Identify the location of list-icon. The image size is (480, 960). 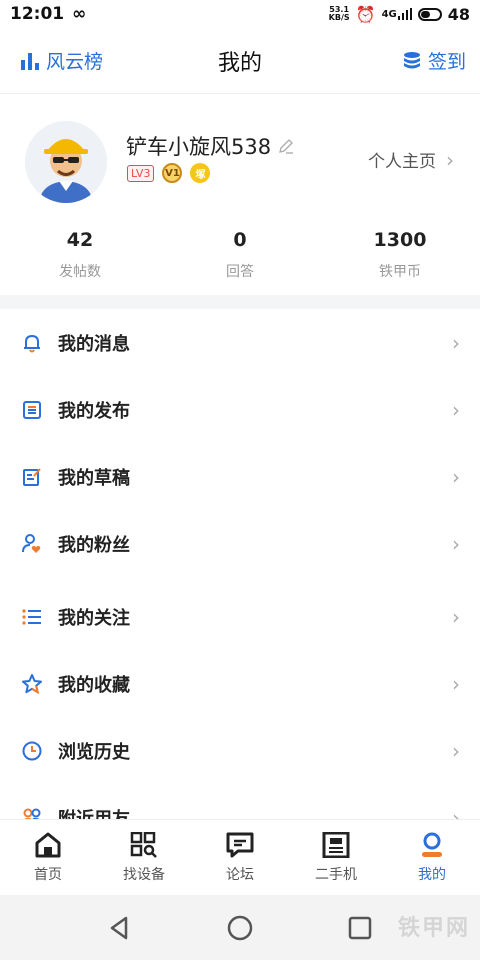
(32, 617).